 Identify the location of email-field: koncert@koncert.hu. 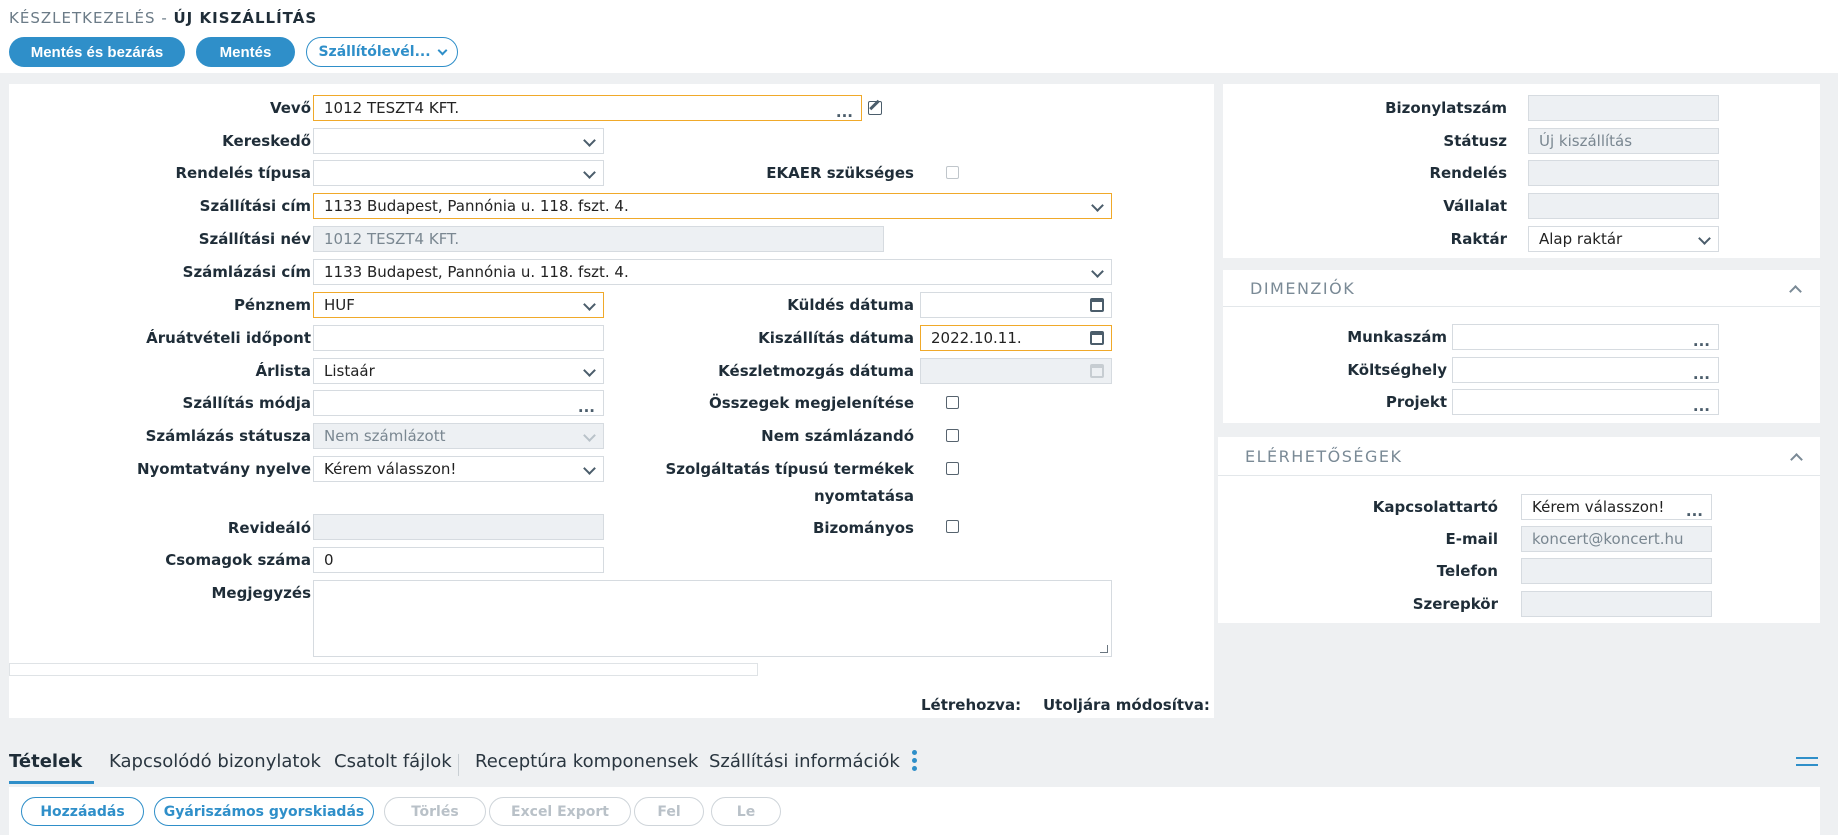
(1616, 539).